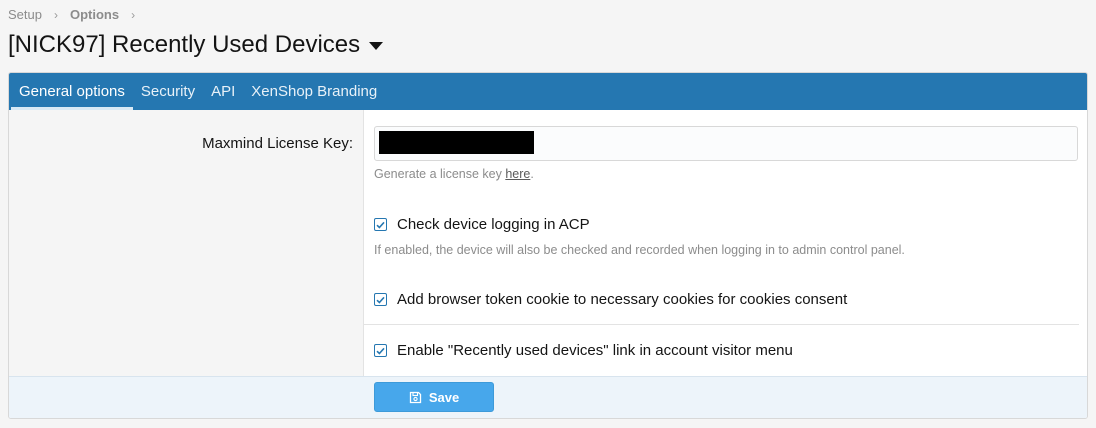  Describe the element at coordinates (440, 174) in the screenshot. I see `license-hint-prefix: Generate a license key` at that location.